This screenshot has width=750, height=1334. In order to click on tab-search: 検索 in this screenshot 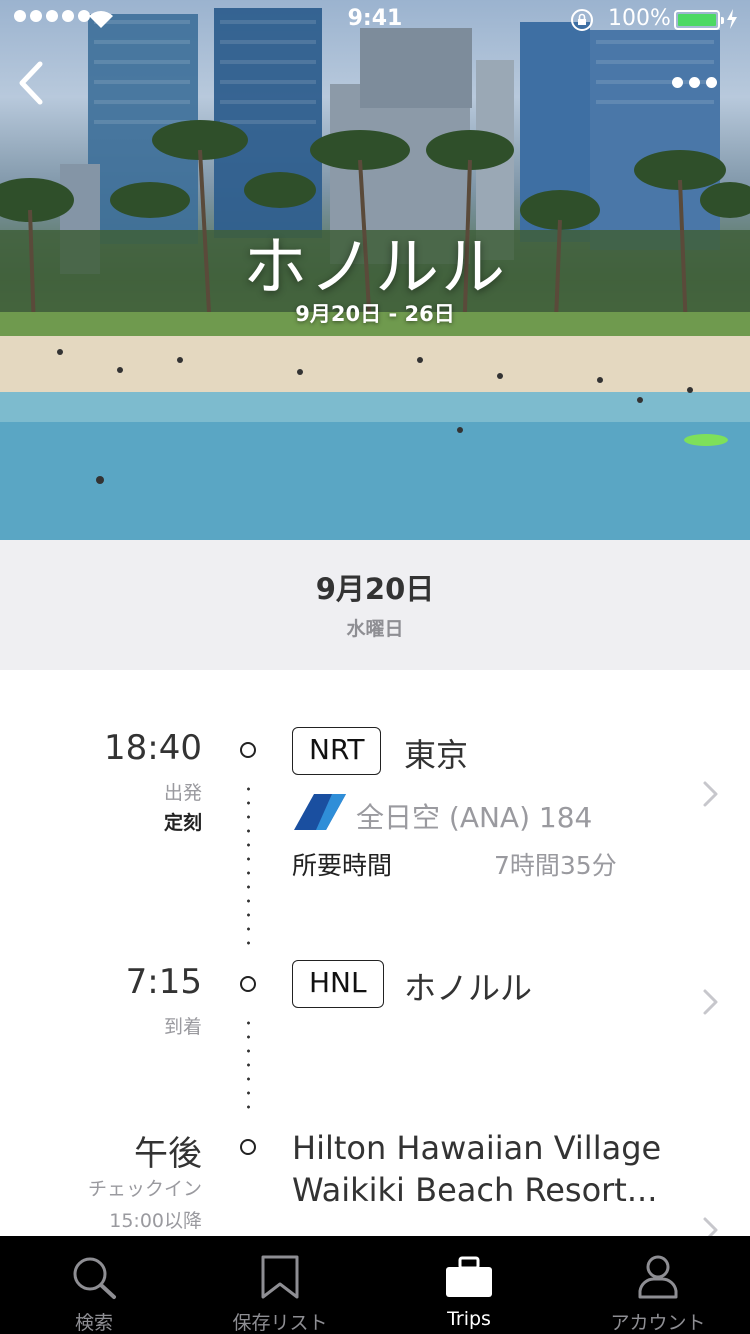, I will do `click(94, 1285)`.